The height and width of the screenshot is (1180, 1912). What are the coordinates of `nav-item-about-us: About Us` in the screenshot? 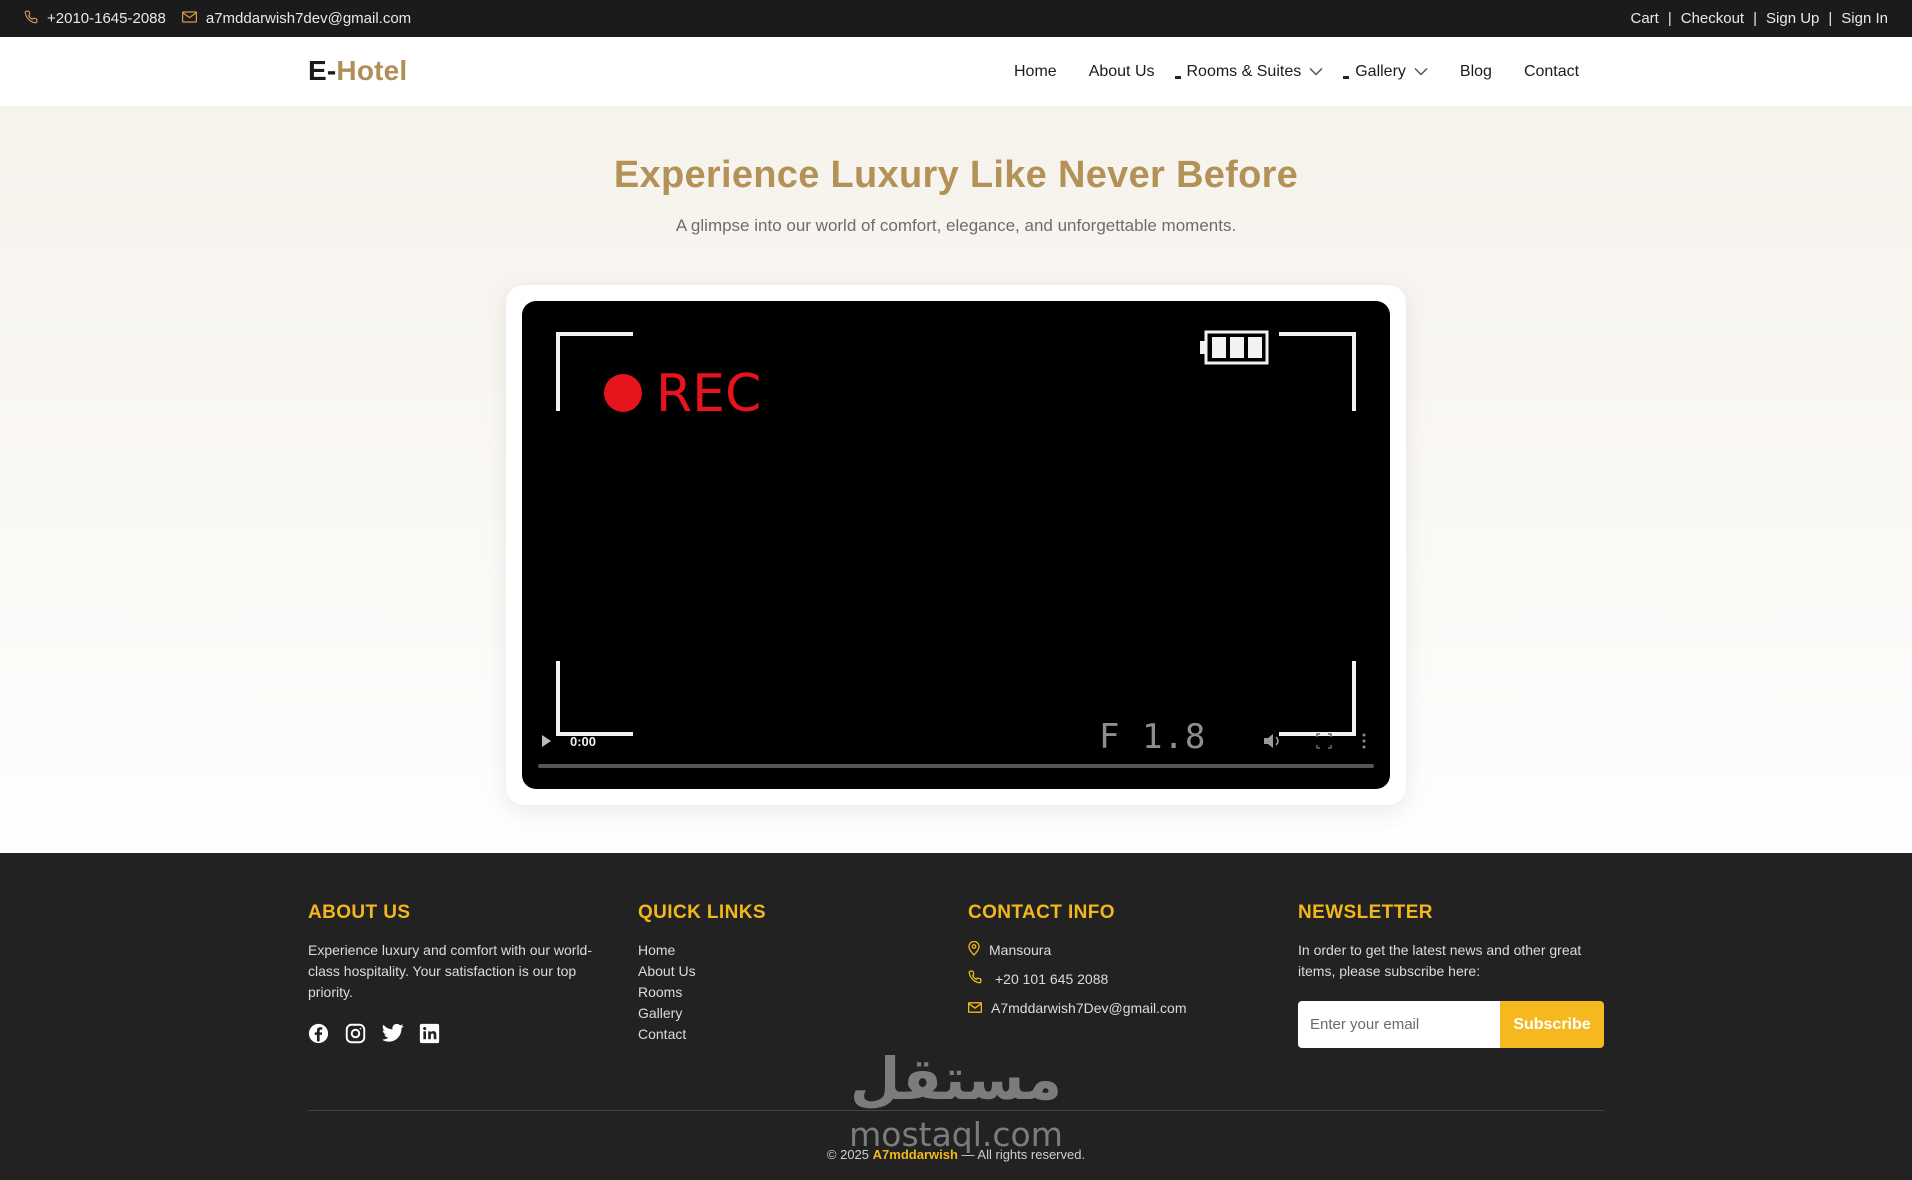 It's located at (1122, 72).